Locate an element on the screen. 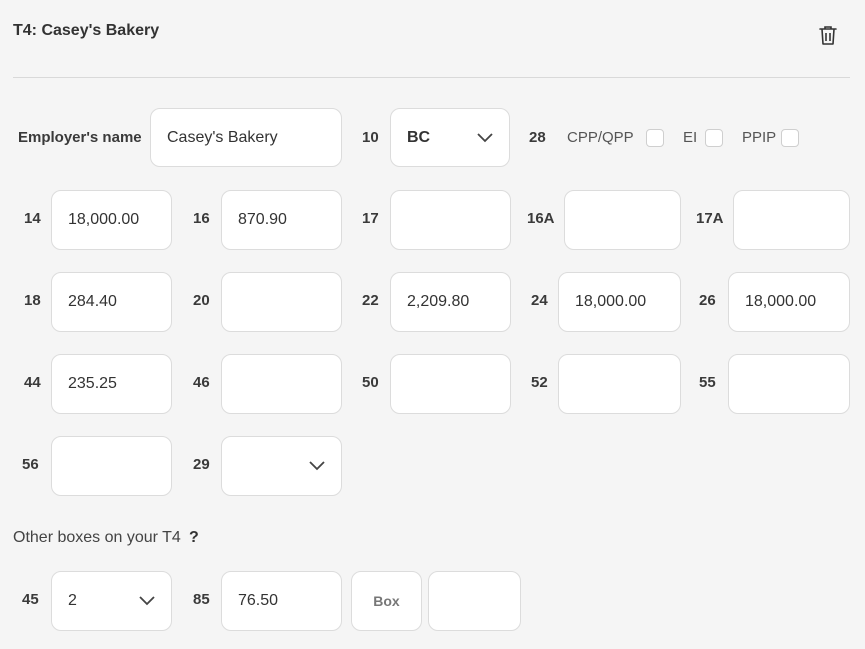 The height and width of the screenshot is (649, 865). box-20-label: 20 is located at coordinates (201, 300).